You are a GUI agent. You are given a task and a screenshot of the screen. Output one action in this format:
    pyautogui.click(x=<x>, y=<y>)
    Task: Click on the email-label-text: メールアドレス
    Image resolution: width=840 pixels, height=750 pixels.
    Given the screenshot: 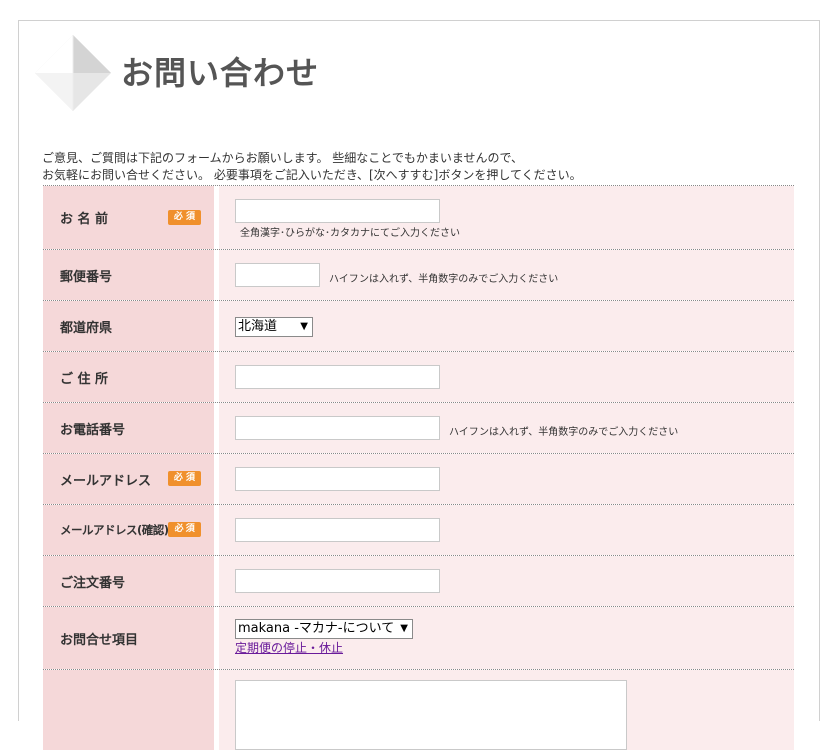 What is the action you would take?
    pyautogui.click(x=106, y=481)
    